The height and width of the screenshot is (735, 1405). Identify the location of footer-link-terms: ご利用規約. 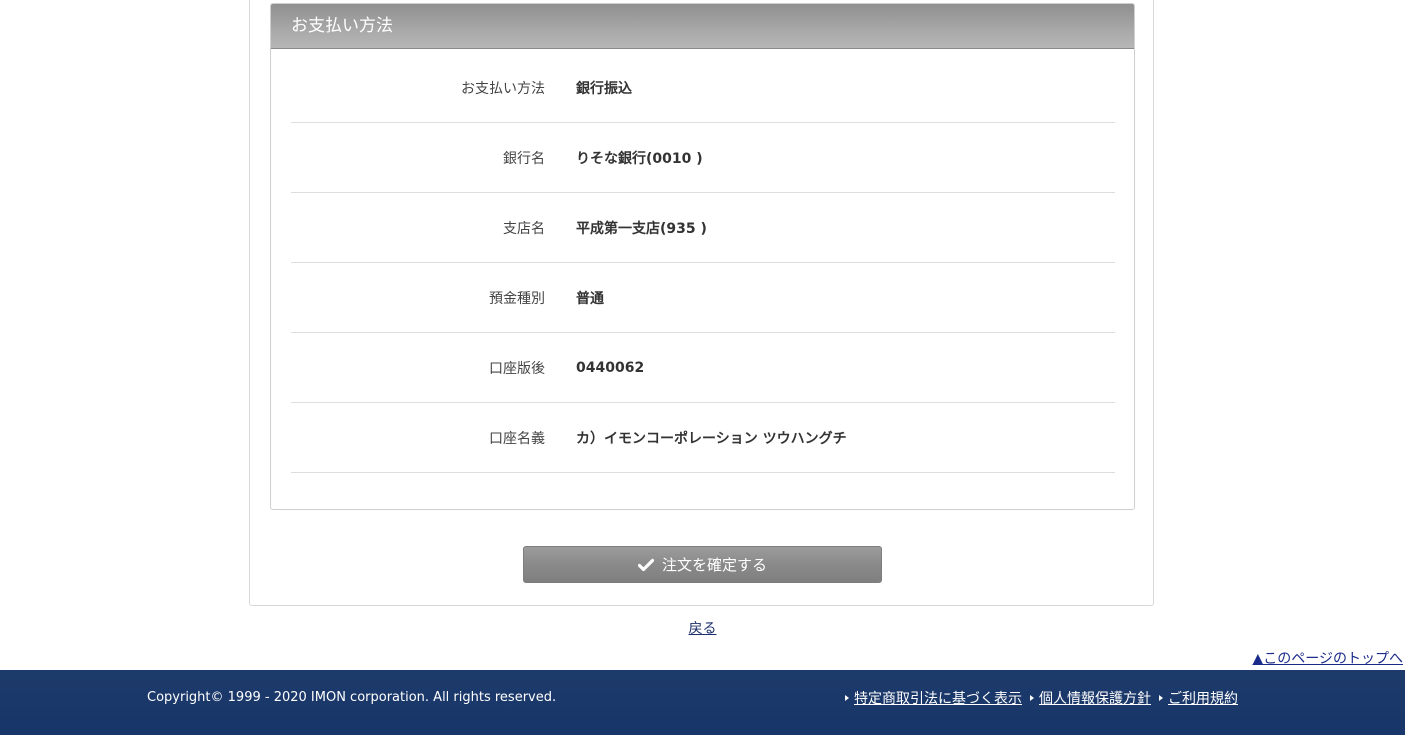
(1198, 698).